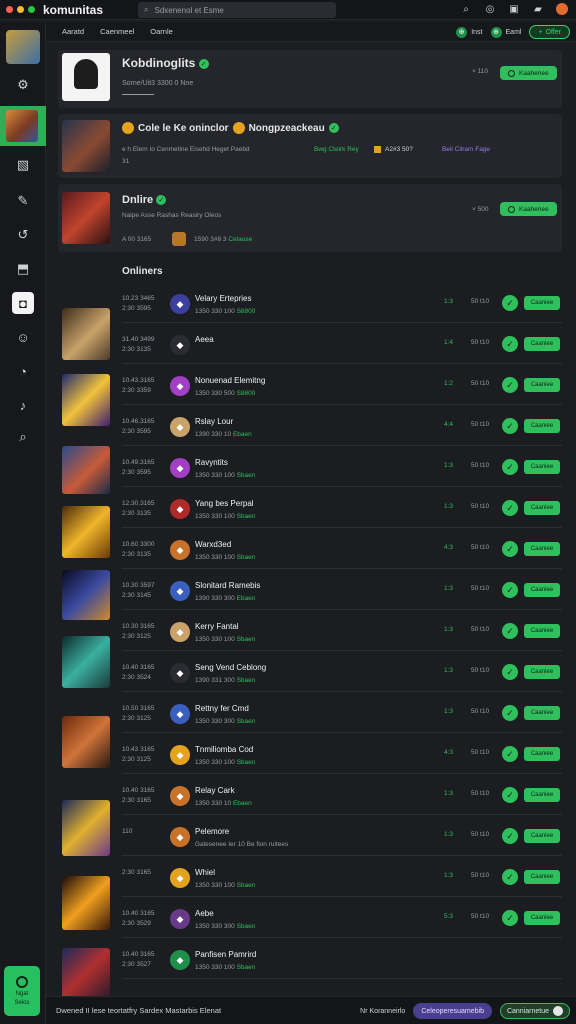  Describe the element at coordinates (23, 337) in the screenshot. I see `face-icon: ☺` at that location.